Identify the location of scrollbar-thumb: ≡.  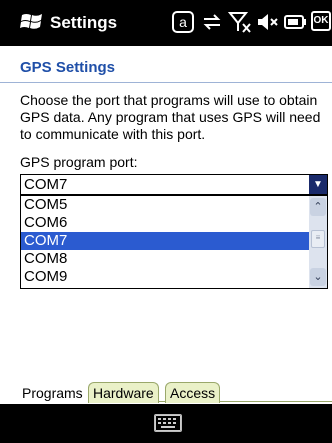
(318, 239).